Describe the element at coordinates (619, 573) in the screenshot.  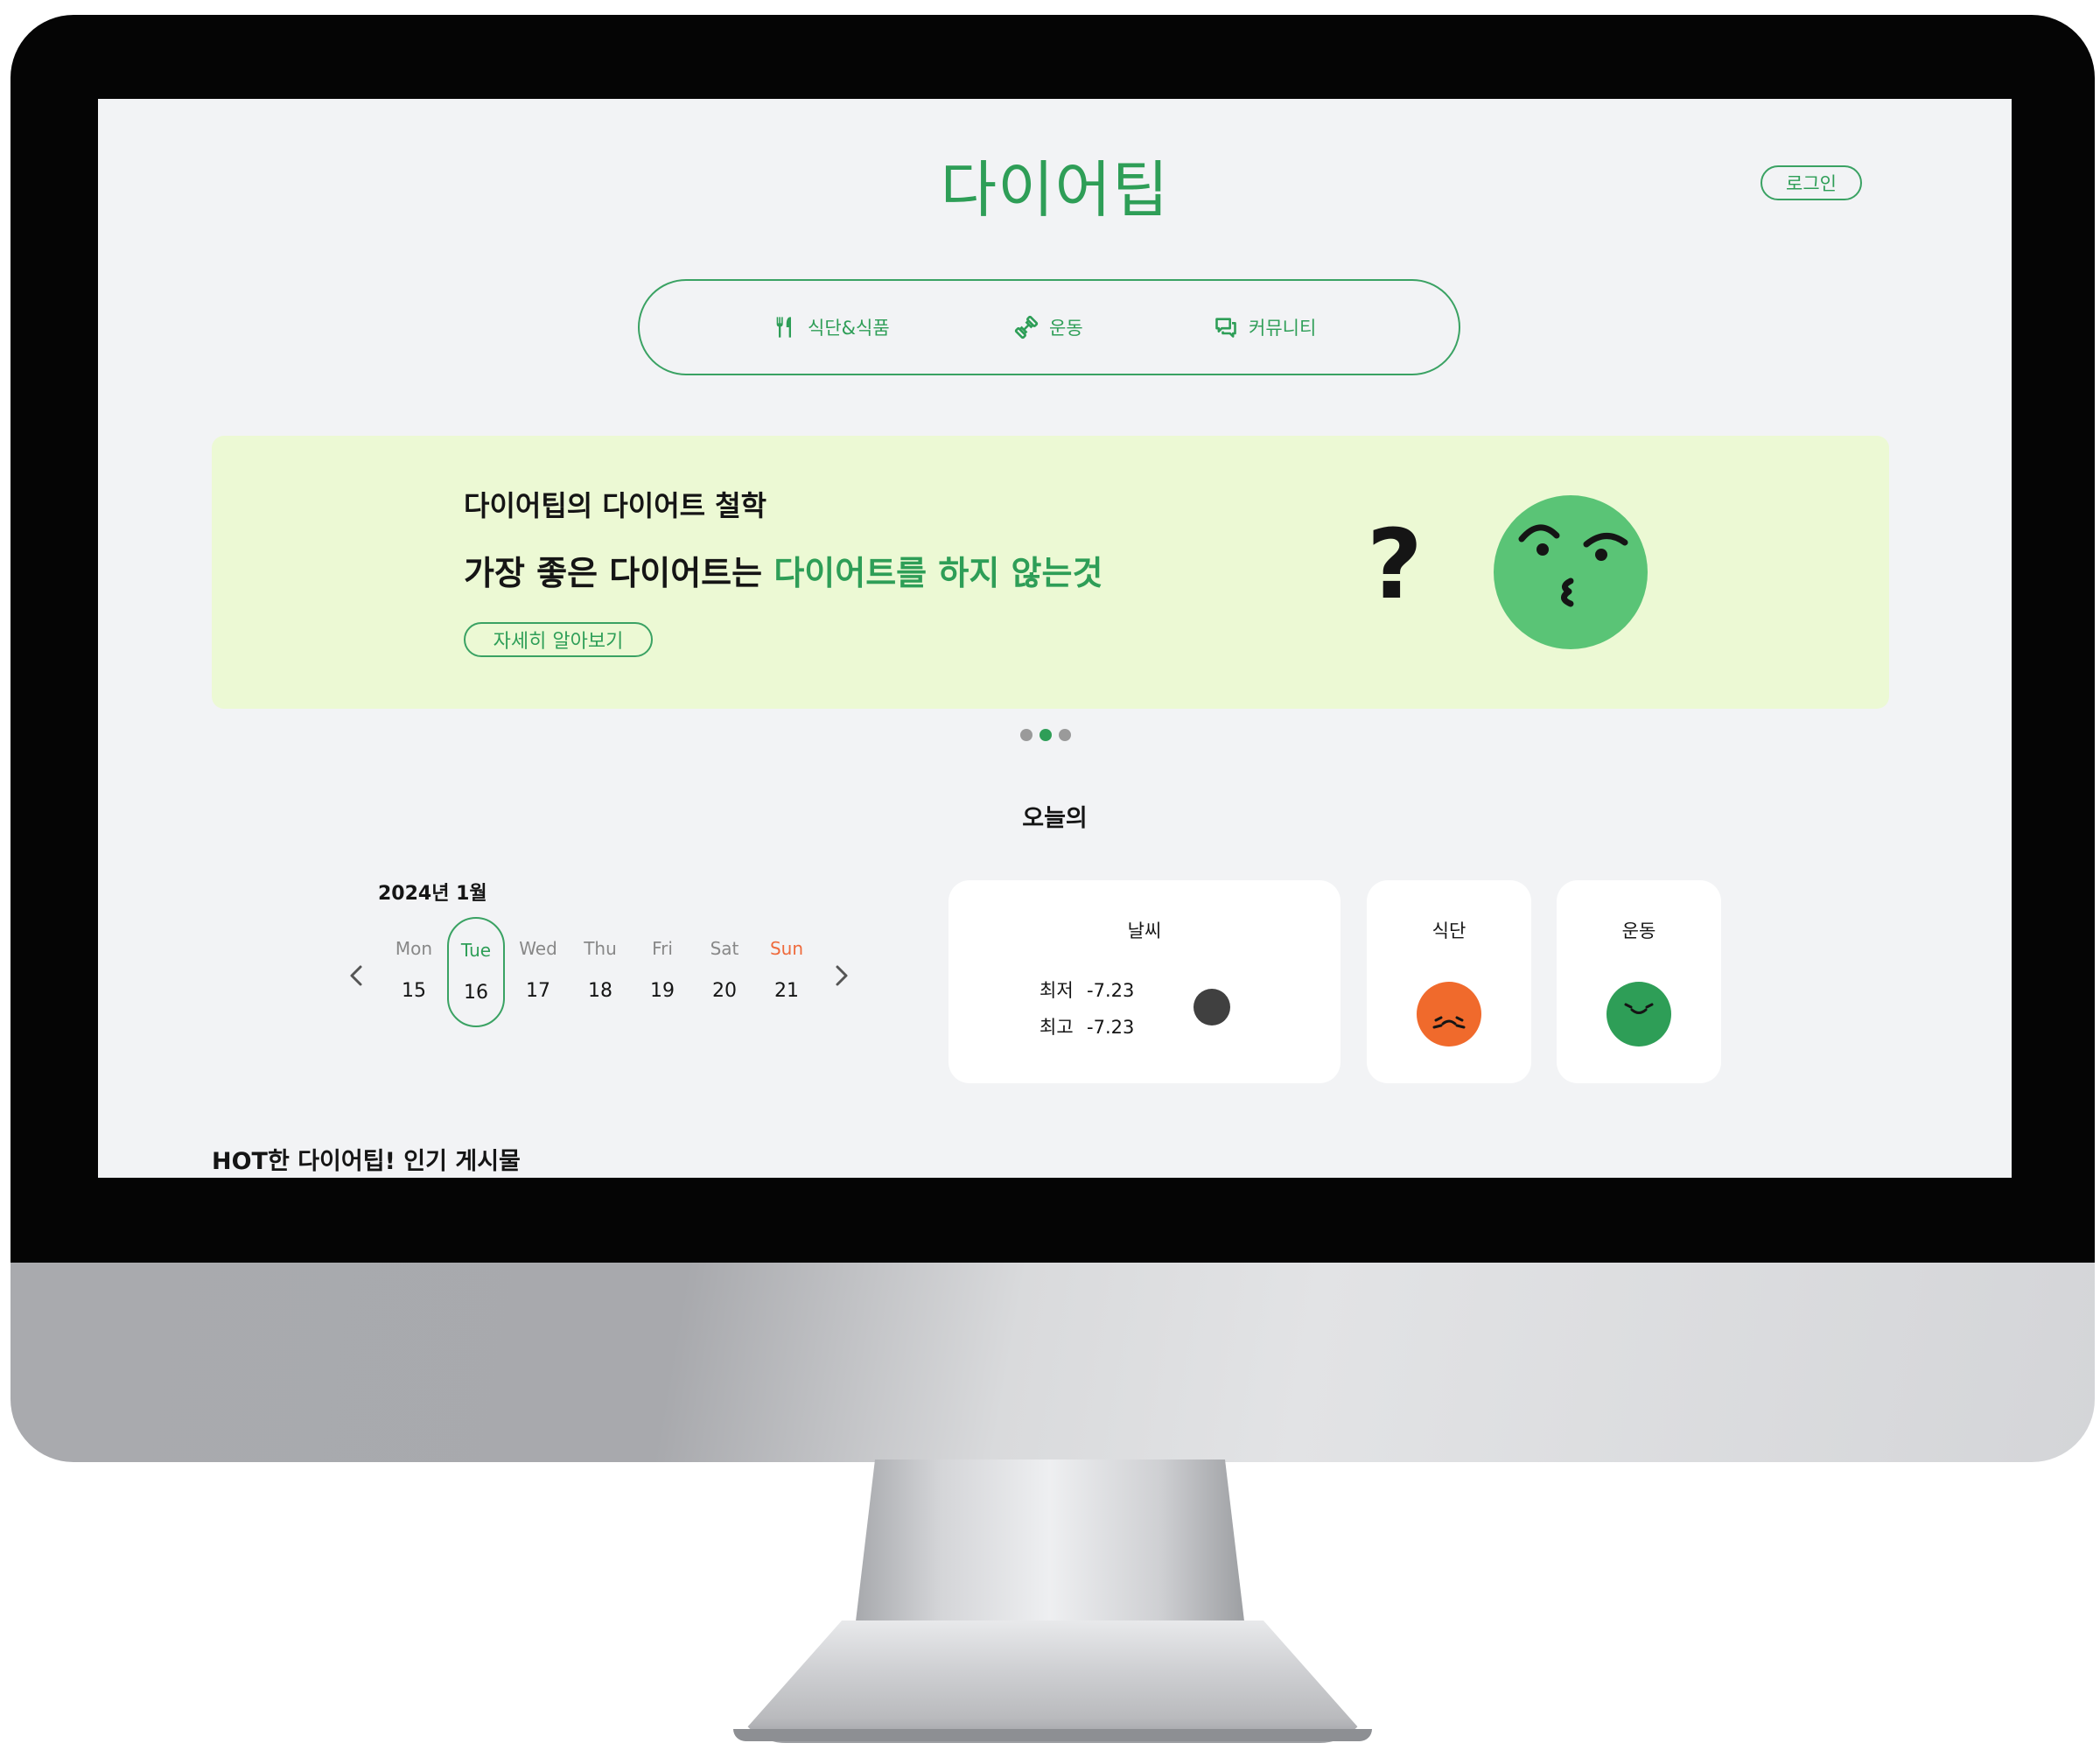
I see `banner-title-plain: 가장 좋은 다이어트는` at that location.